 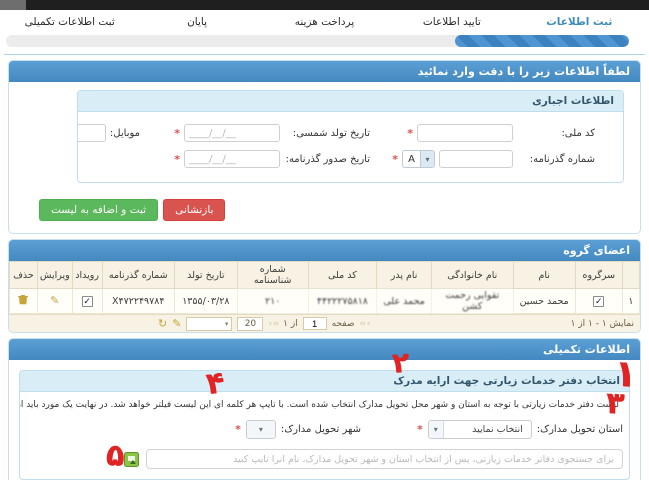 What do you see at coordinates (598, 275) in the screenshot?
I see `col-group-leader: سرگروه` at bounding box center [598, 275].